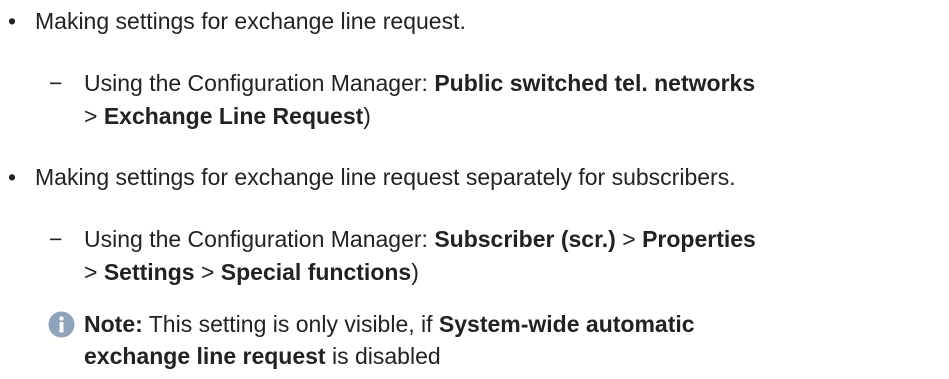 The image size is (949, 379). I want to click on sub-item-line: > Settings > Special functions), so click(251, 272).